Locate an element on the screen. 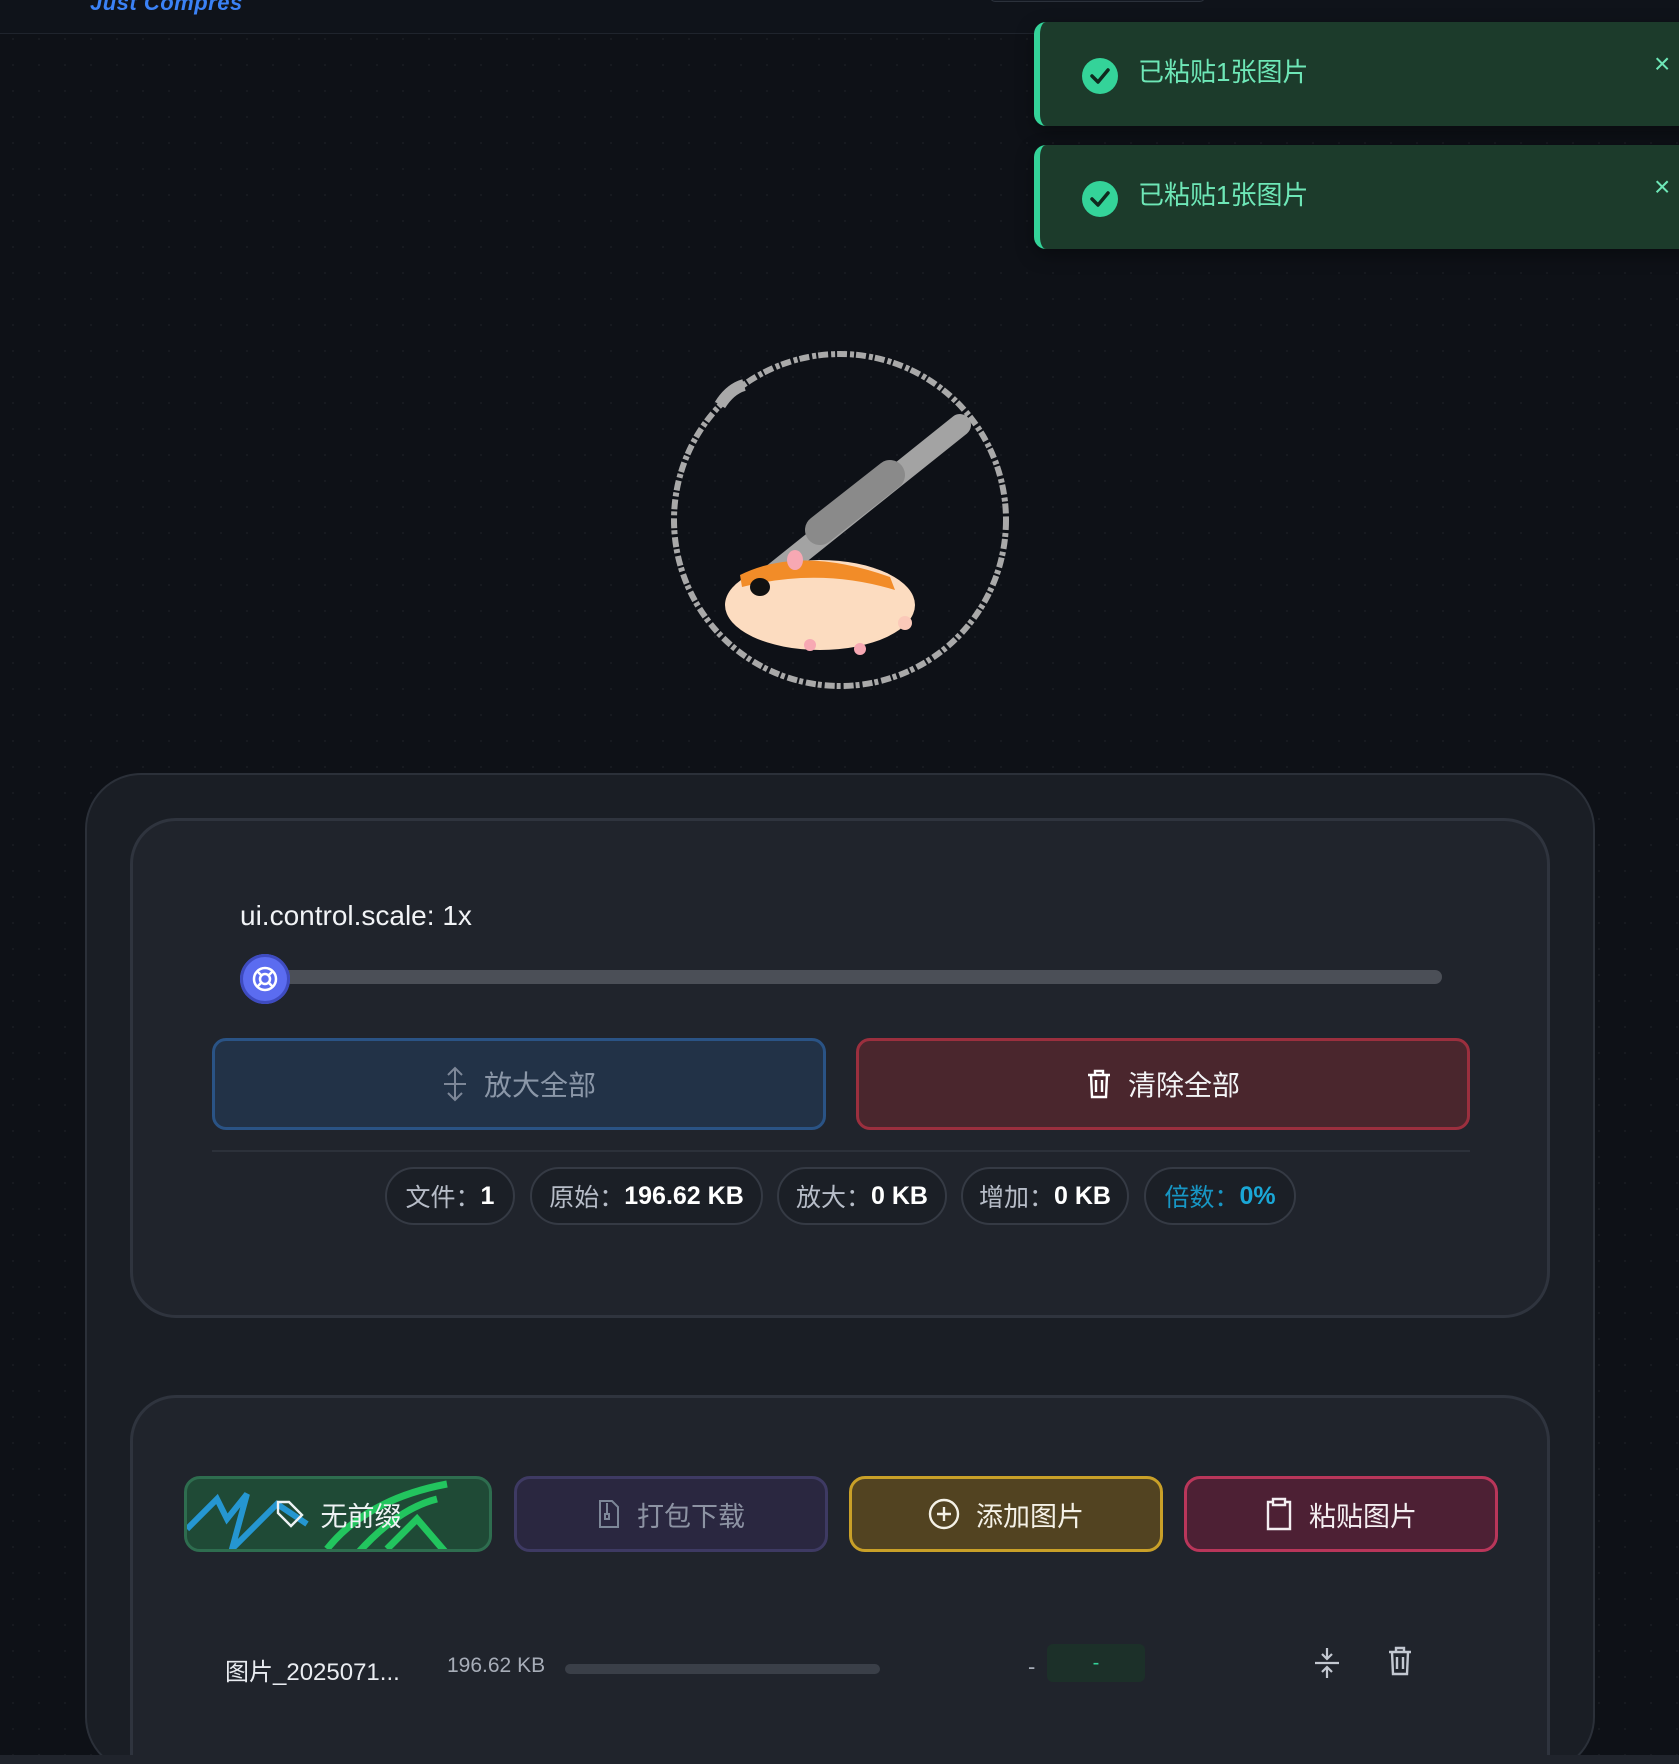  scale-slider-thumb is located at coordinates (265, 979).